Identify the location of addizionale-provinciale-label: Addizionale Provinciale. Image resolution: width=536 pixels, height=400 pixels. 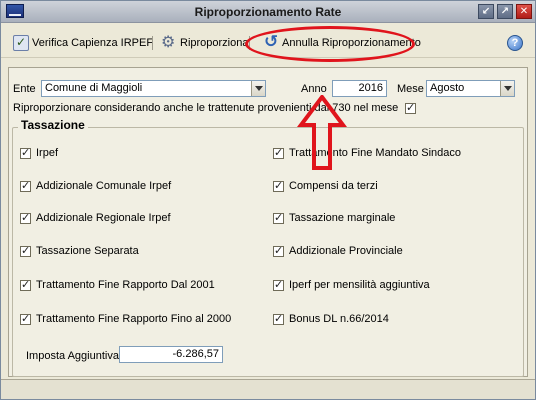
(346, 251).